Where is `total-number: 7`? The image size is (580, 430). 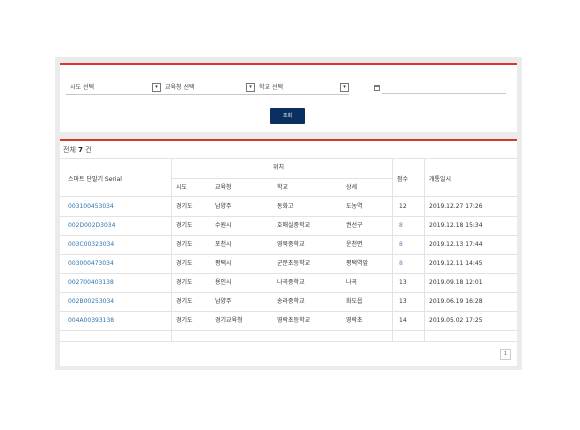
total-number: 7 is located at coordinates (80, 150).